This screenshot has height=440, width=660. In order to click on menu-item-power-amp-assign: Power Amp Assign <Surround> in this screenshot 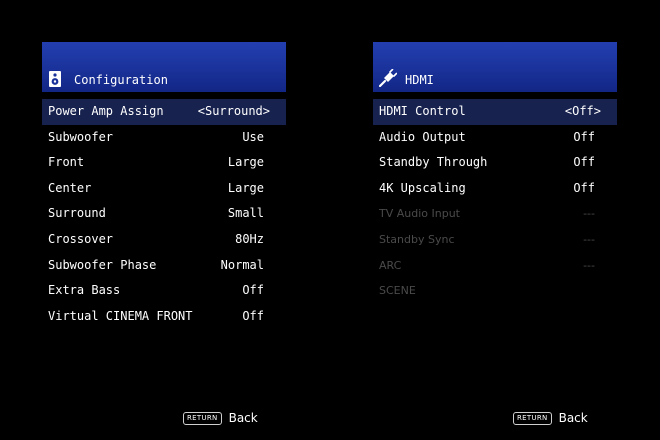, I will do `click(164, 112)`.